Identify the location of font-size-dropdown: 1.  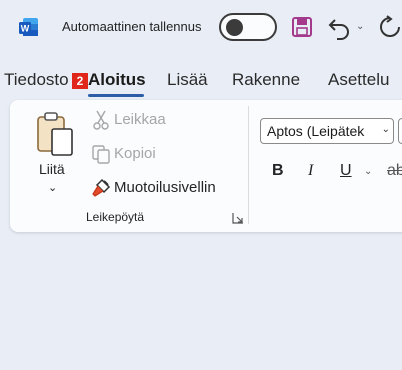
(400, 131).